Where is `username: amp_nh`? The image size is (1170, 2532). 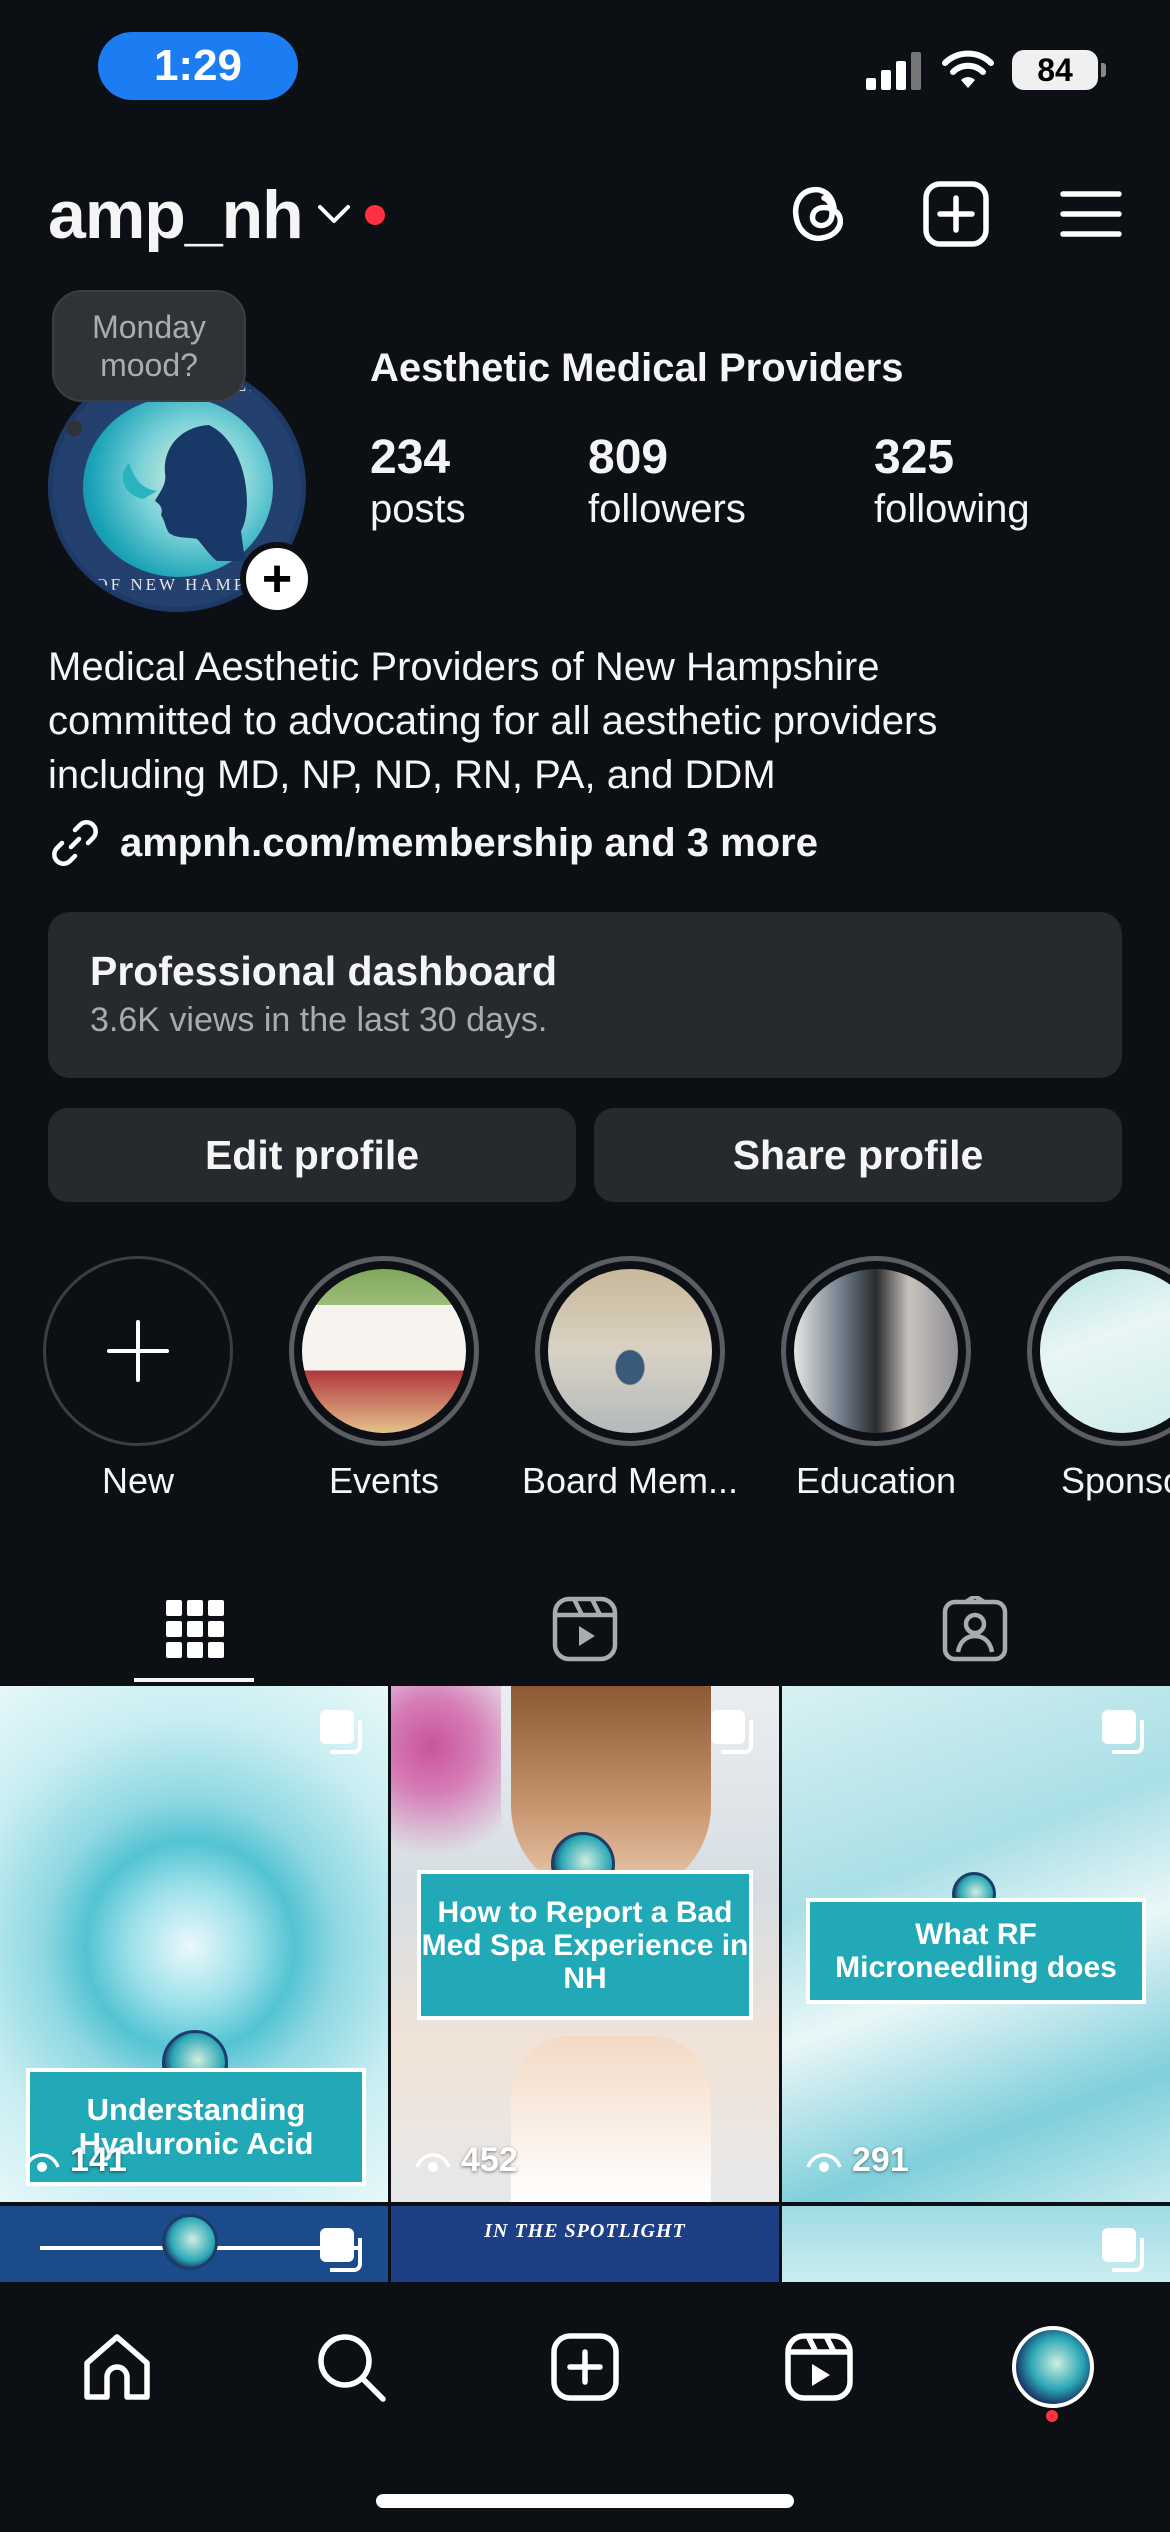
username: amp_nh is located at coordinates (176, 215).